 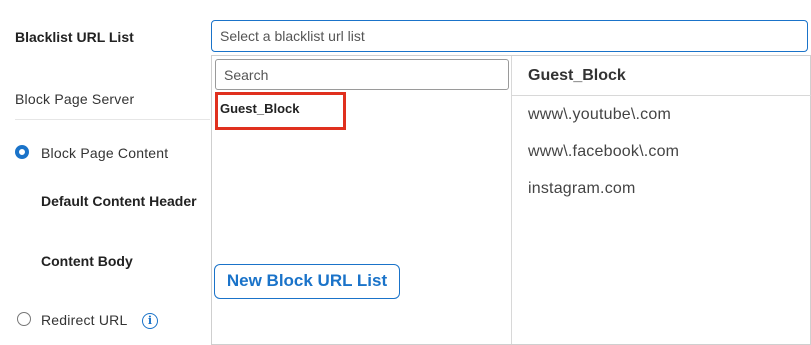 What do you see at coordinates (362, 74) in the screenshot?
I see `search-input` at bounding box center [362, 74].